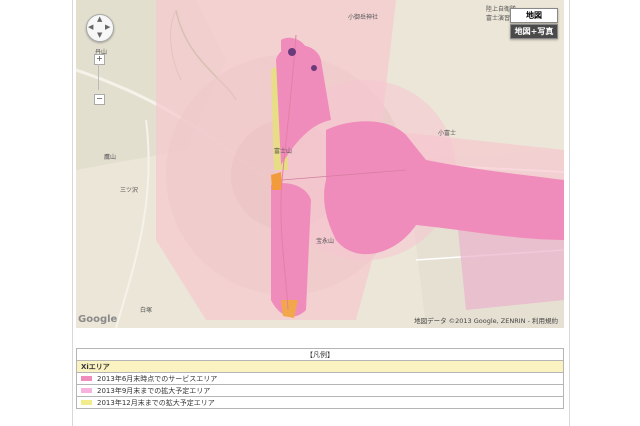  Describe the element at coordinates (320, 366) in the screenshot. I see `legend-section-header: Xiエリア` at that location.